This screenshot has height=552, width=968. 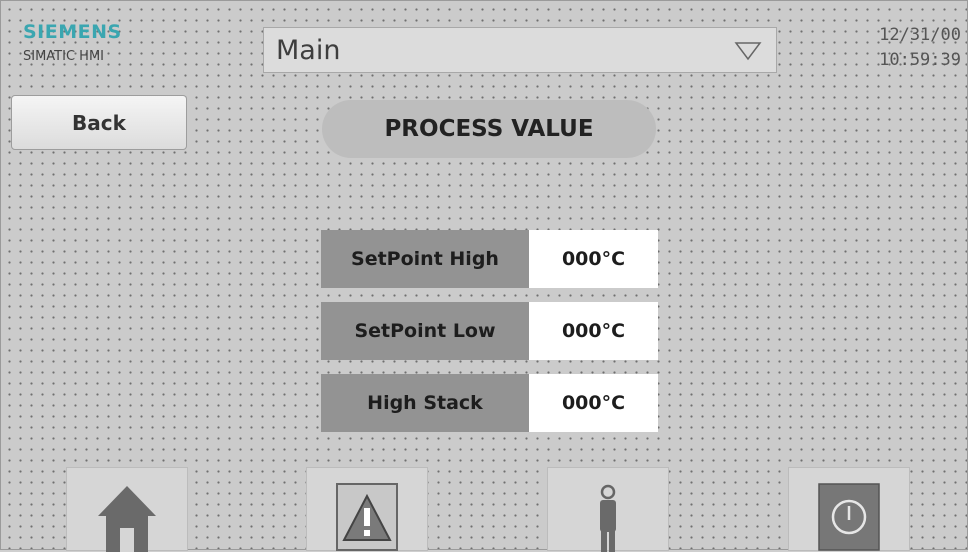 I want to click on back-button: Back, so click(x=99, y=122).